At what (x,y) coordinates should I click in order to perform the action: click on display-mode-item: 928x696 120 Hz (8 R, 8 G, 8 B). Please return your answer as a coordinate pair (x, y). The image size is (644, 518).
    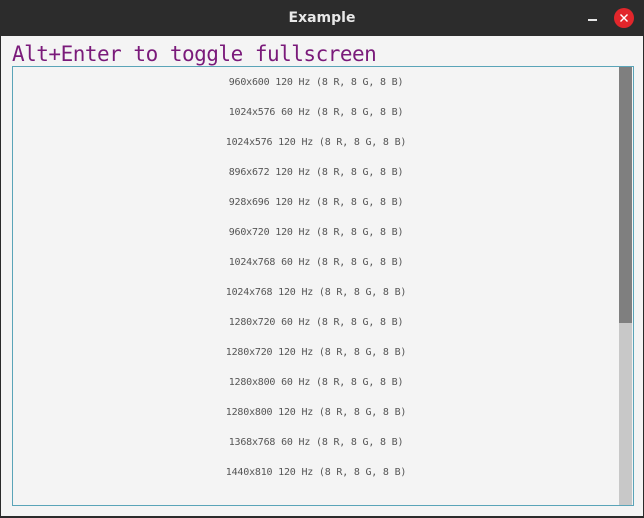
    Looking at the image, I should click on (316, 203).